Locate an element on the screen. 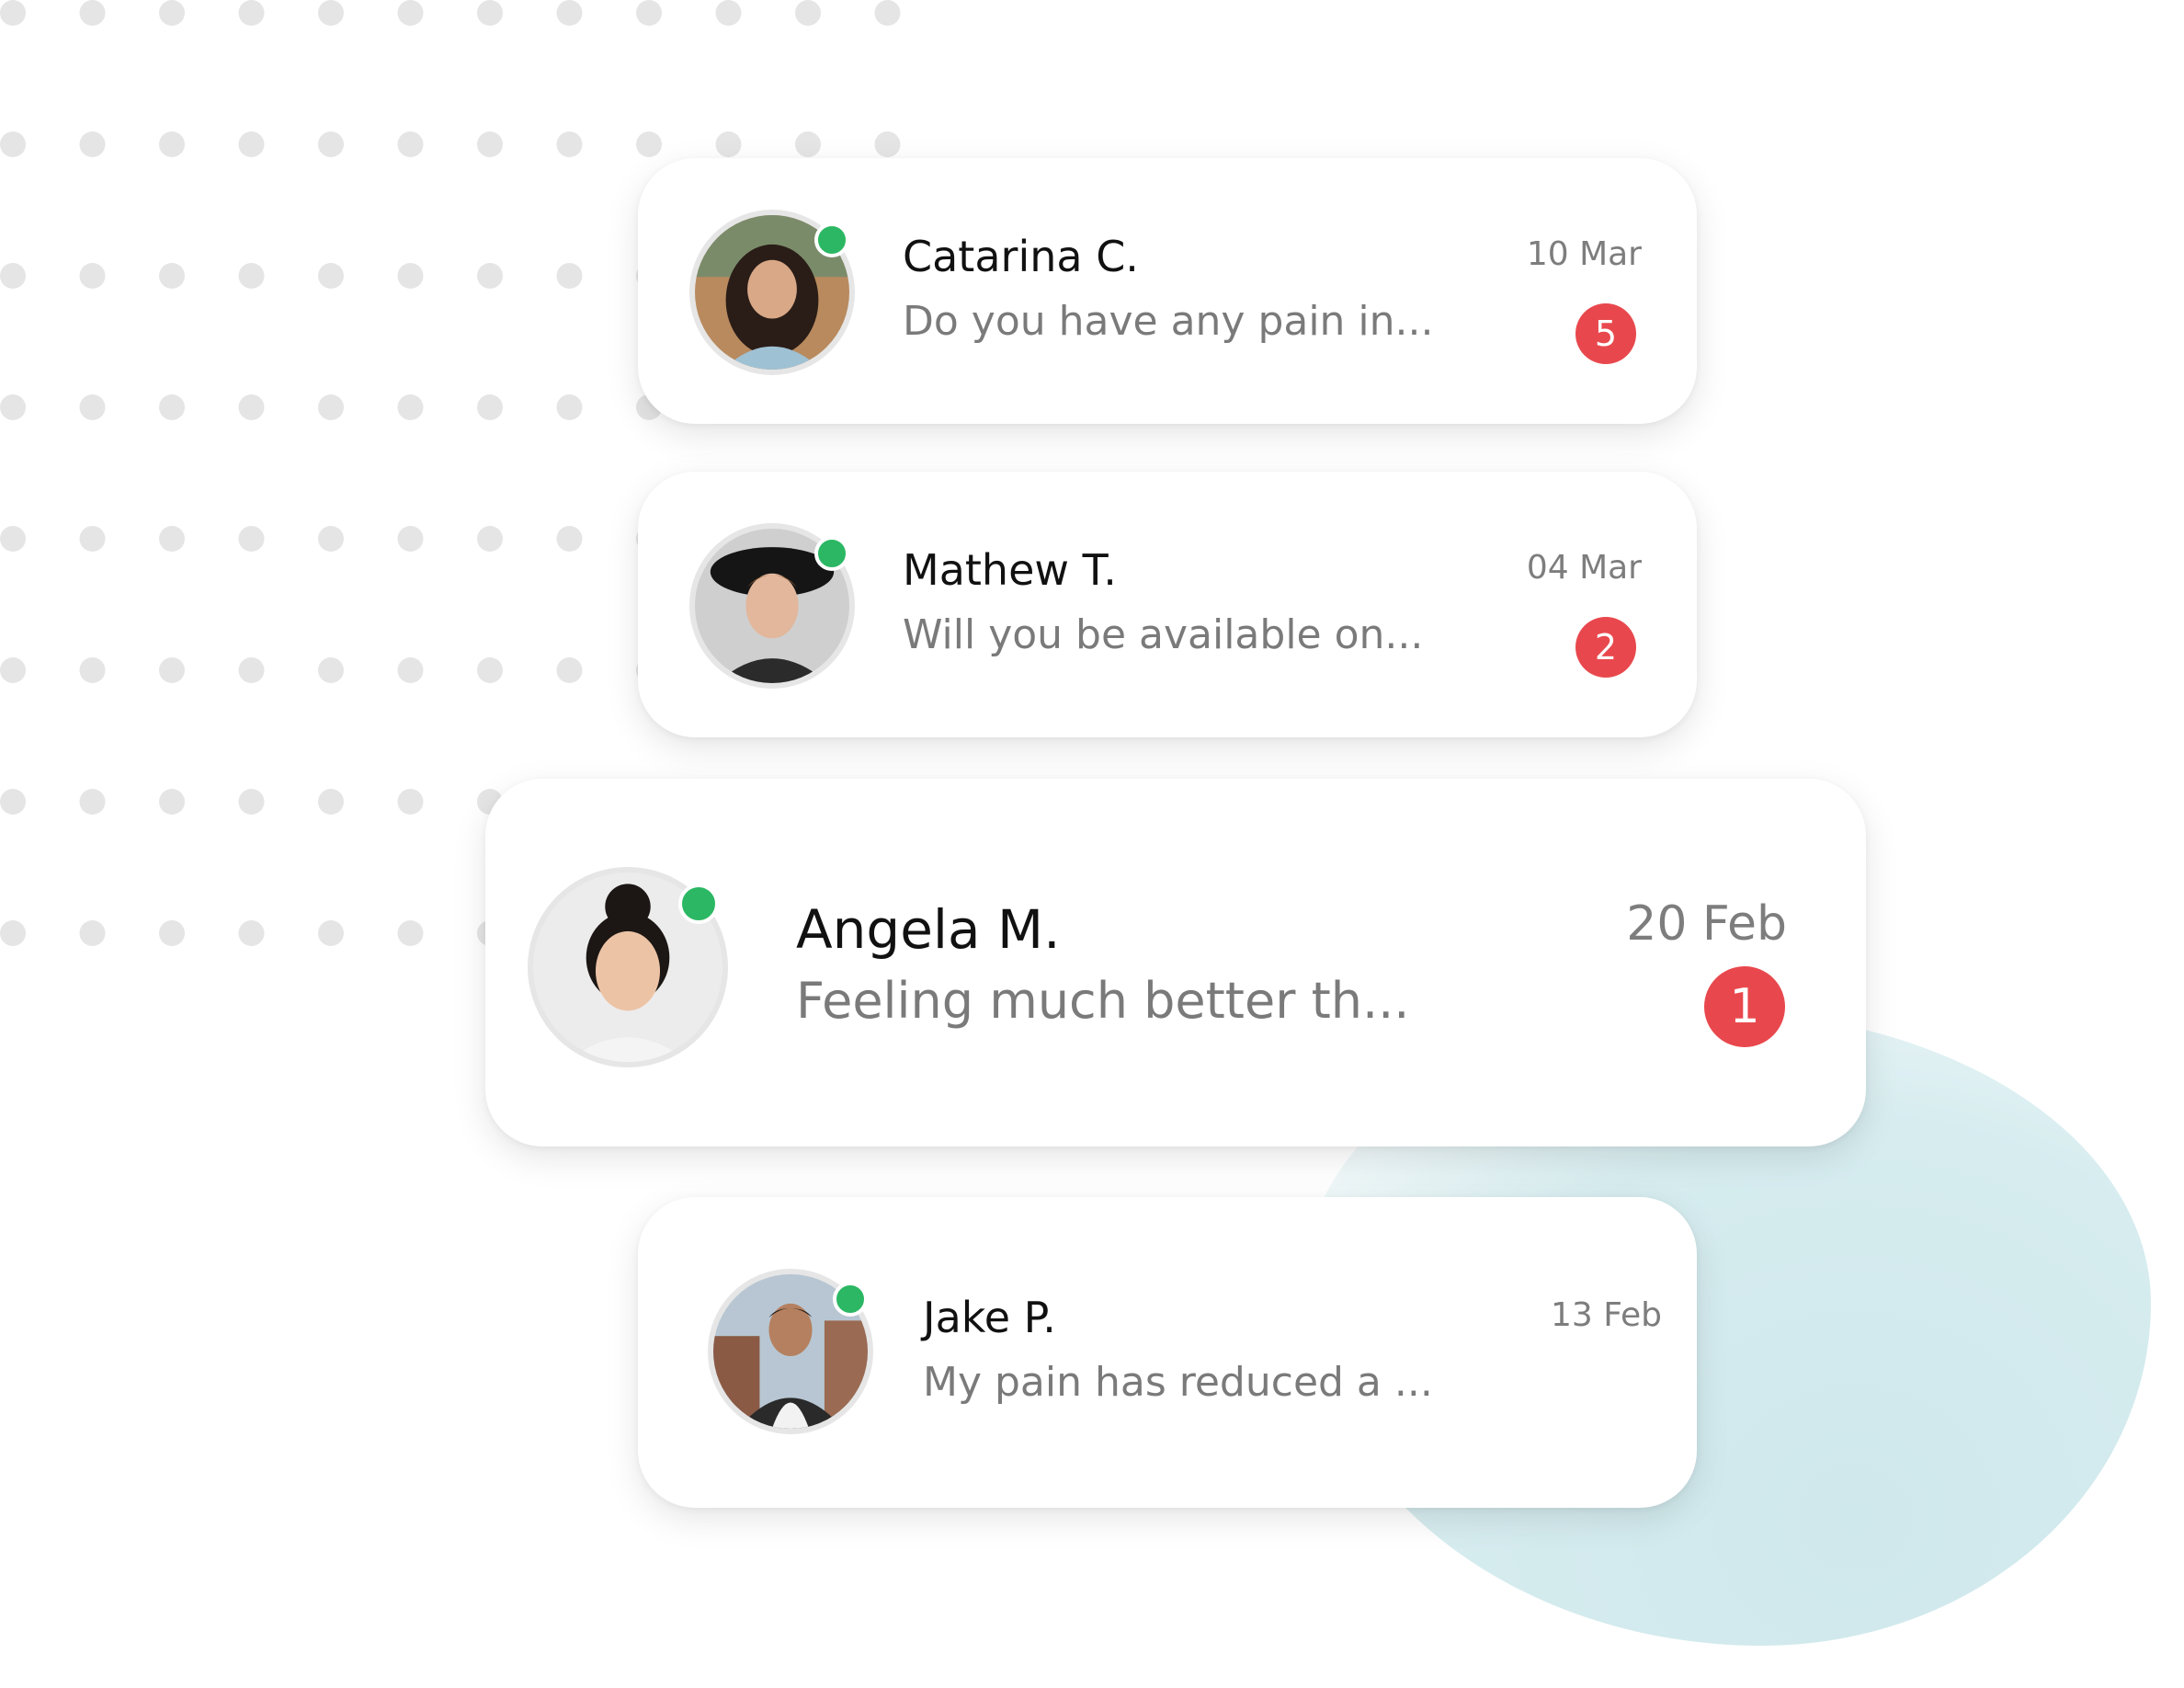 The width and height of the screenshot is (2184, 1688). unread-count-badge: 5 is located at coordinates (1605, 333).